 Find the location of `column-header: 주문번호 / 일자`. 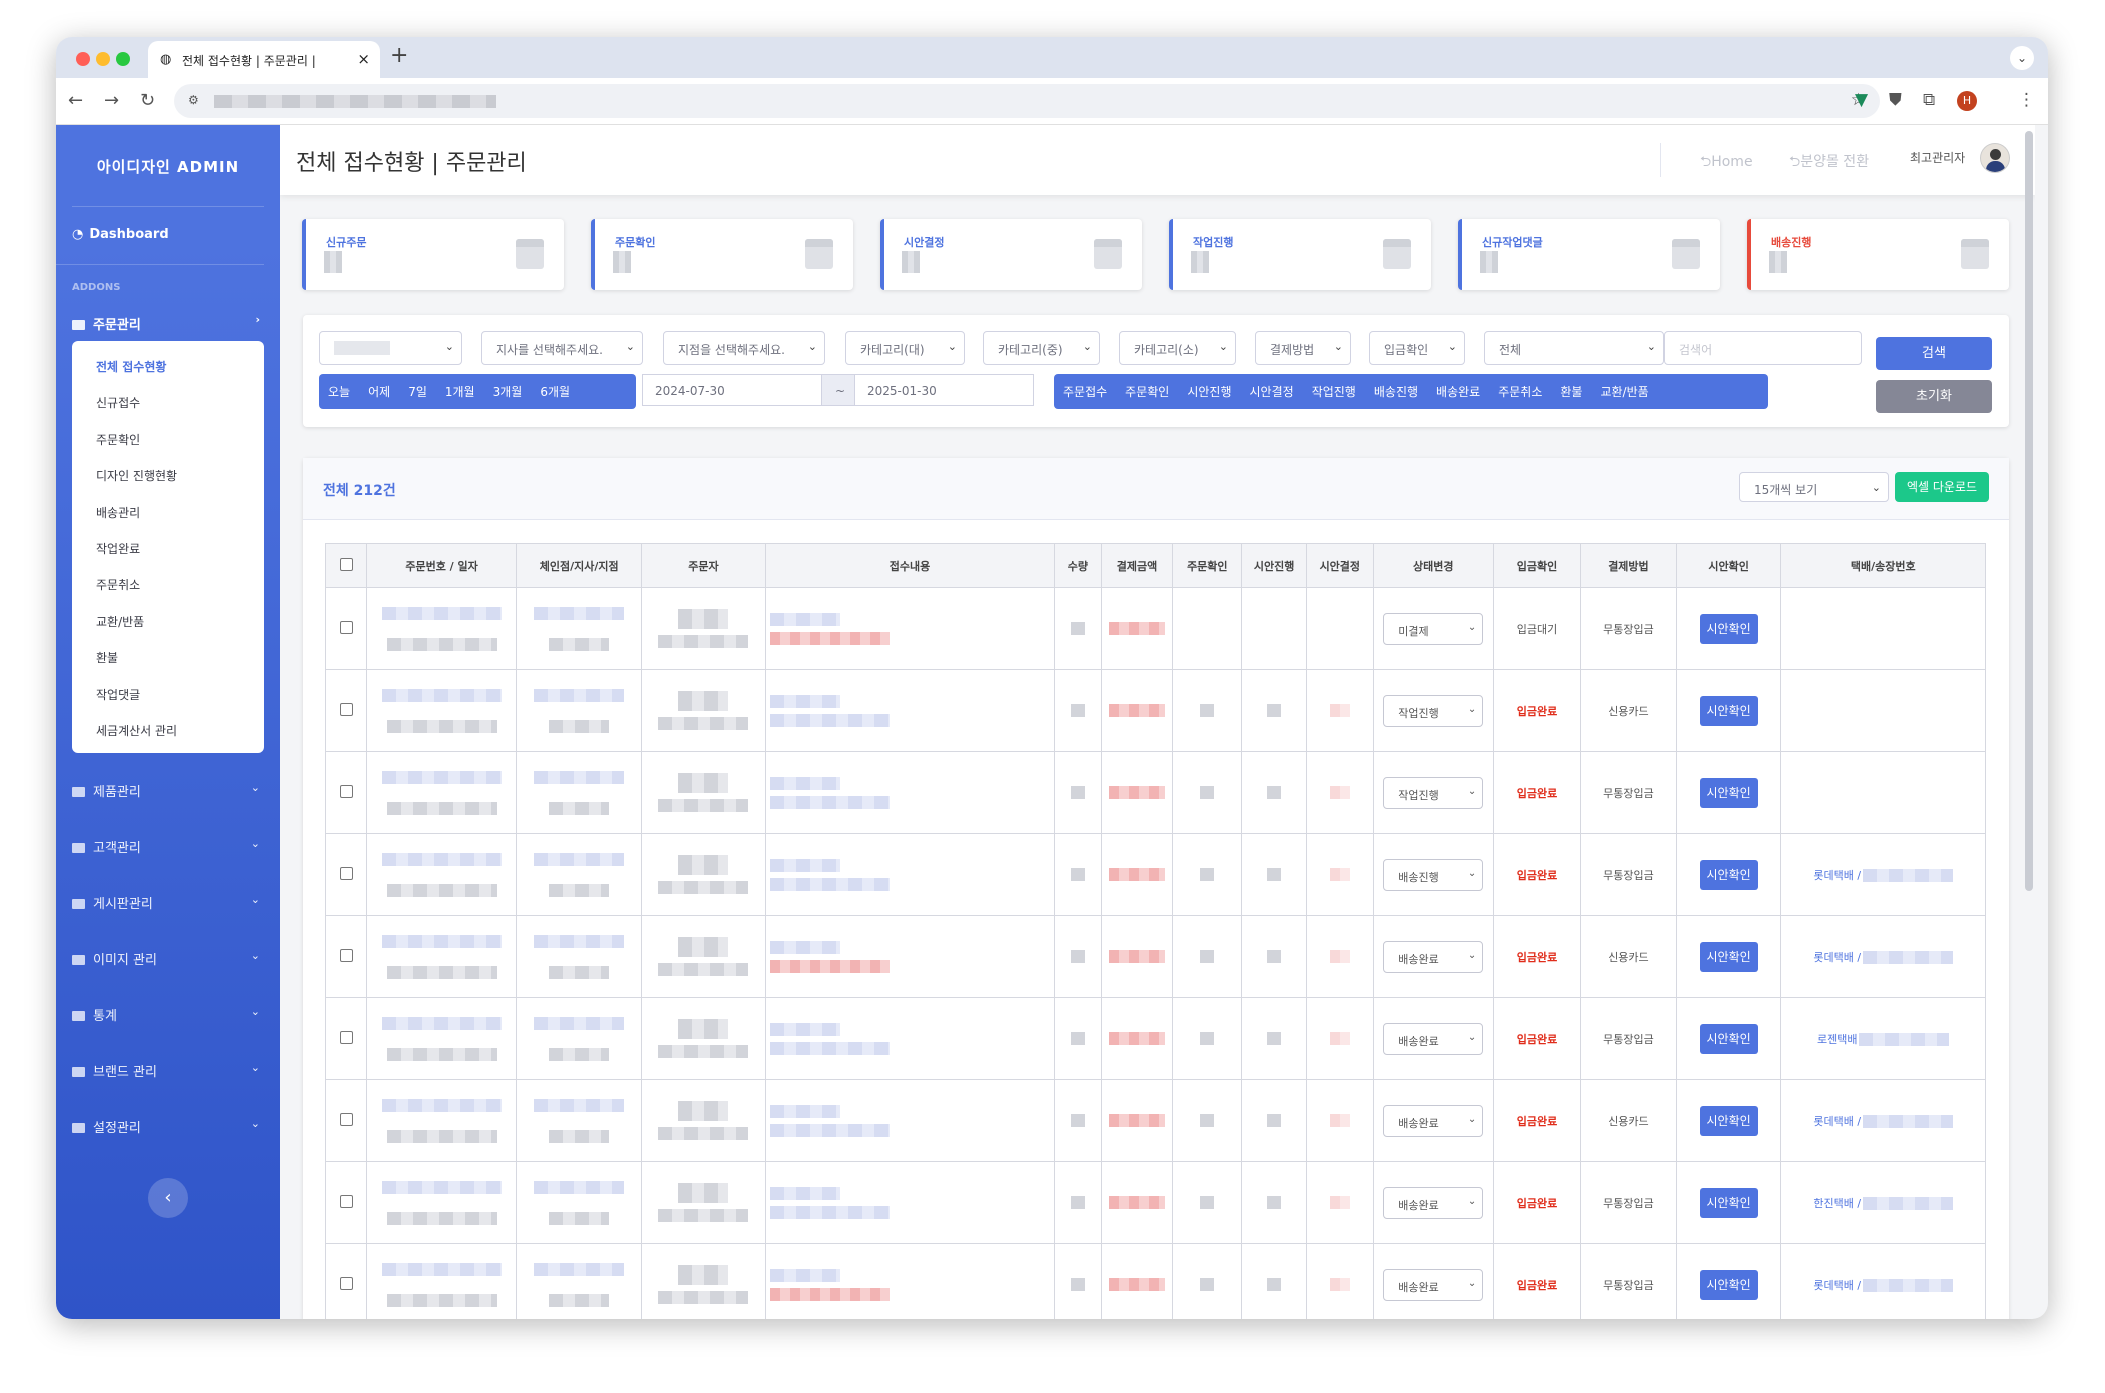

column-header: 주문번호 / 일자 is located at coordinates (442, 565).